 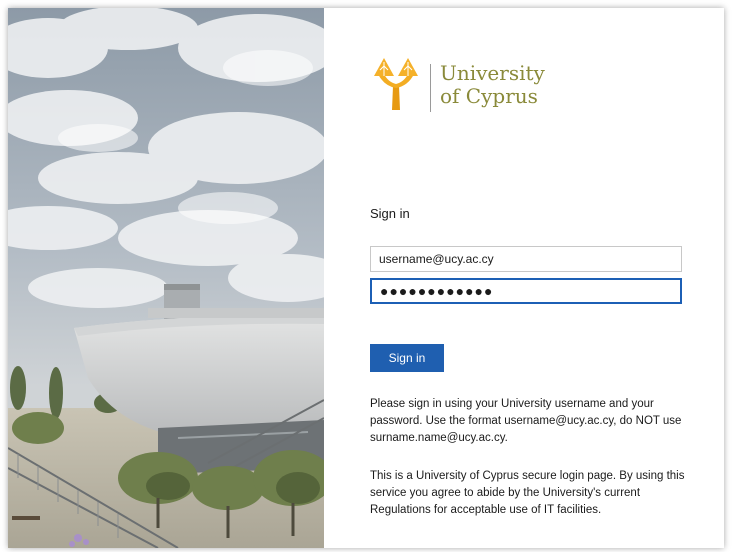 I want to click on university-tree-logo-icon, so click(x=396, y=84).